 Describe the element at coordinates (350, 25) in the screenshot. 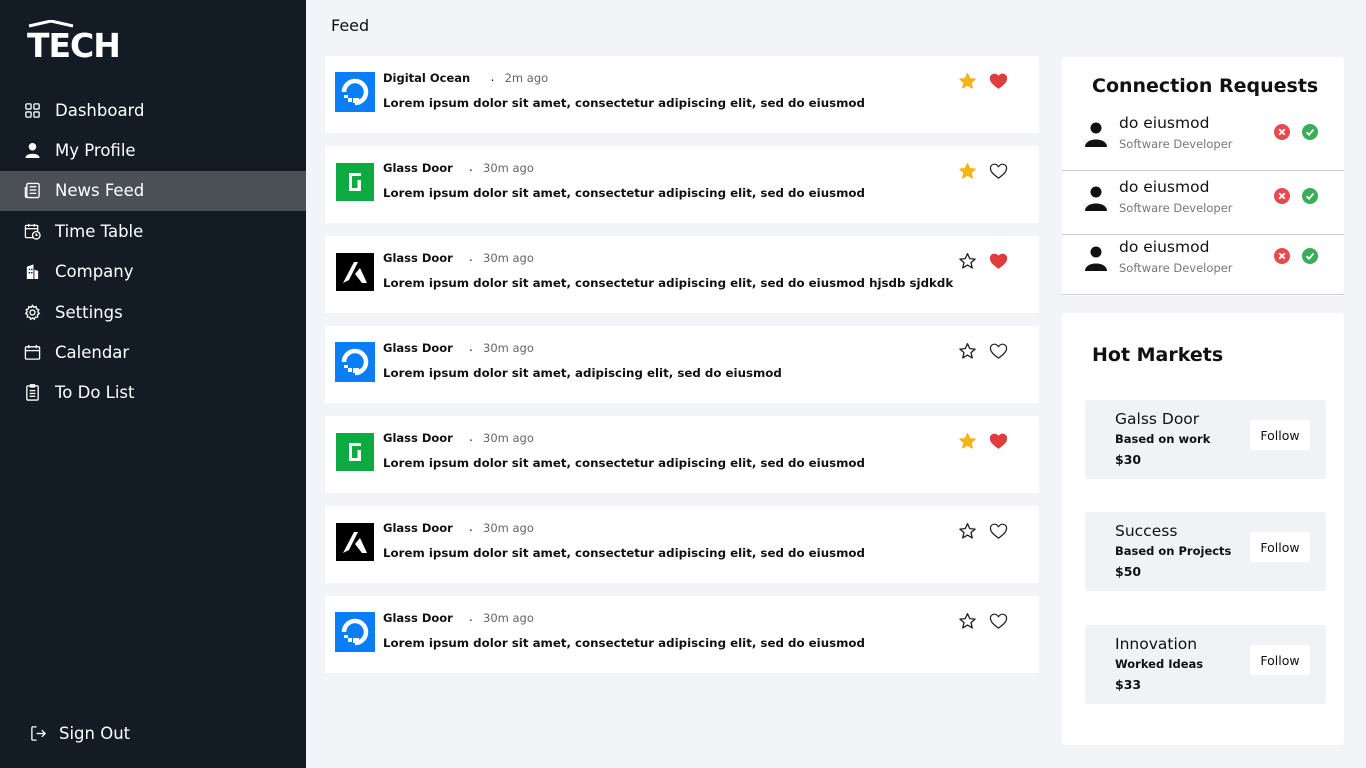

I see `page-title: Feed` at that location.